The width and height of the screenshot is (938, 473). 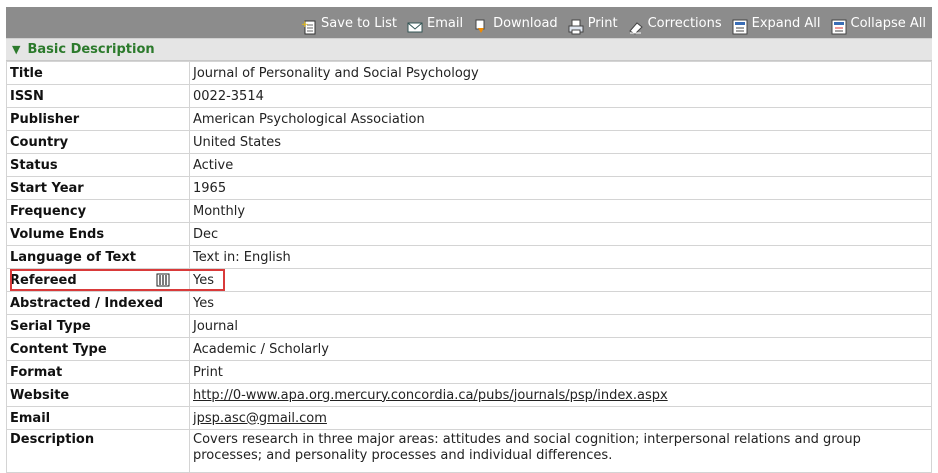 I want to click on email-label: Email, so click(x=445, y=23).